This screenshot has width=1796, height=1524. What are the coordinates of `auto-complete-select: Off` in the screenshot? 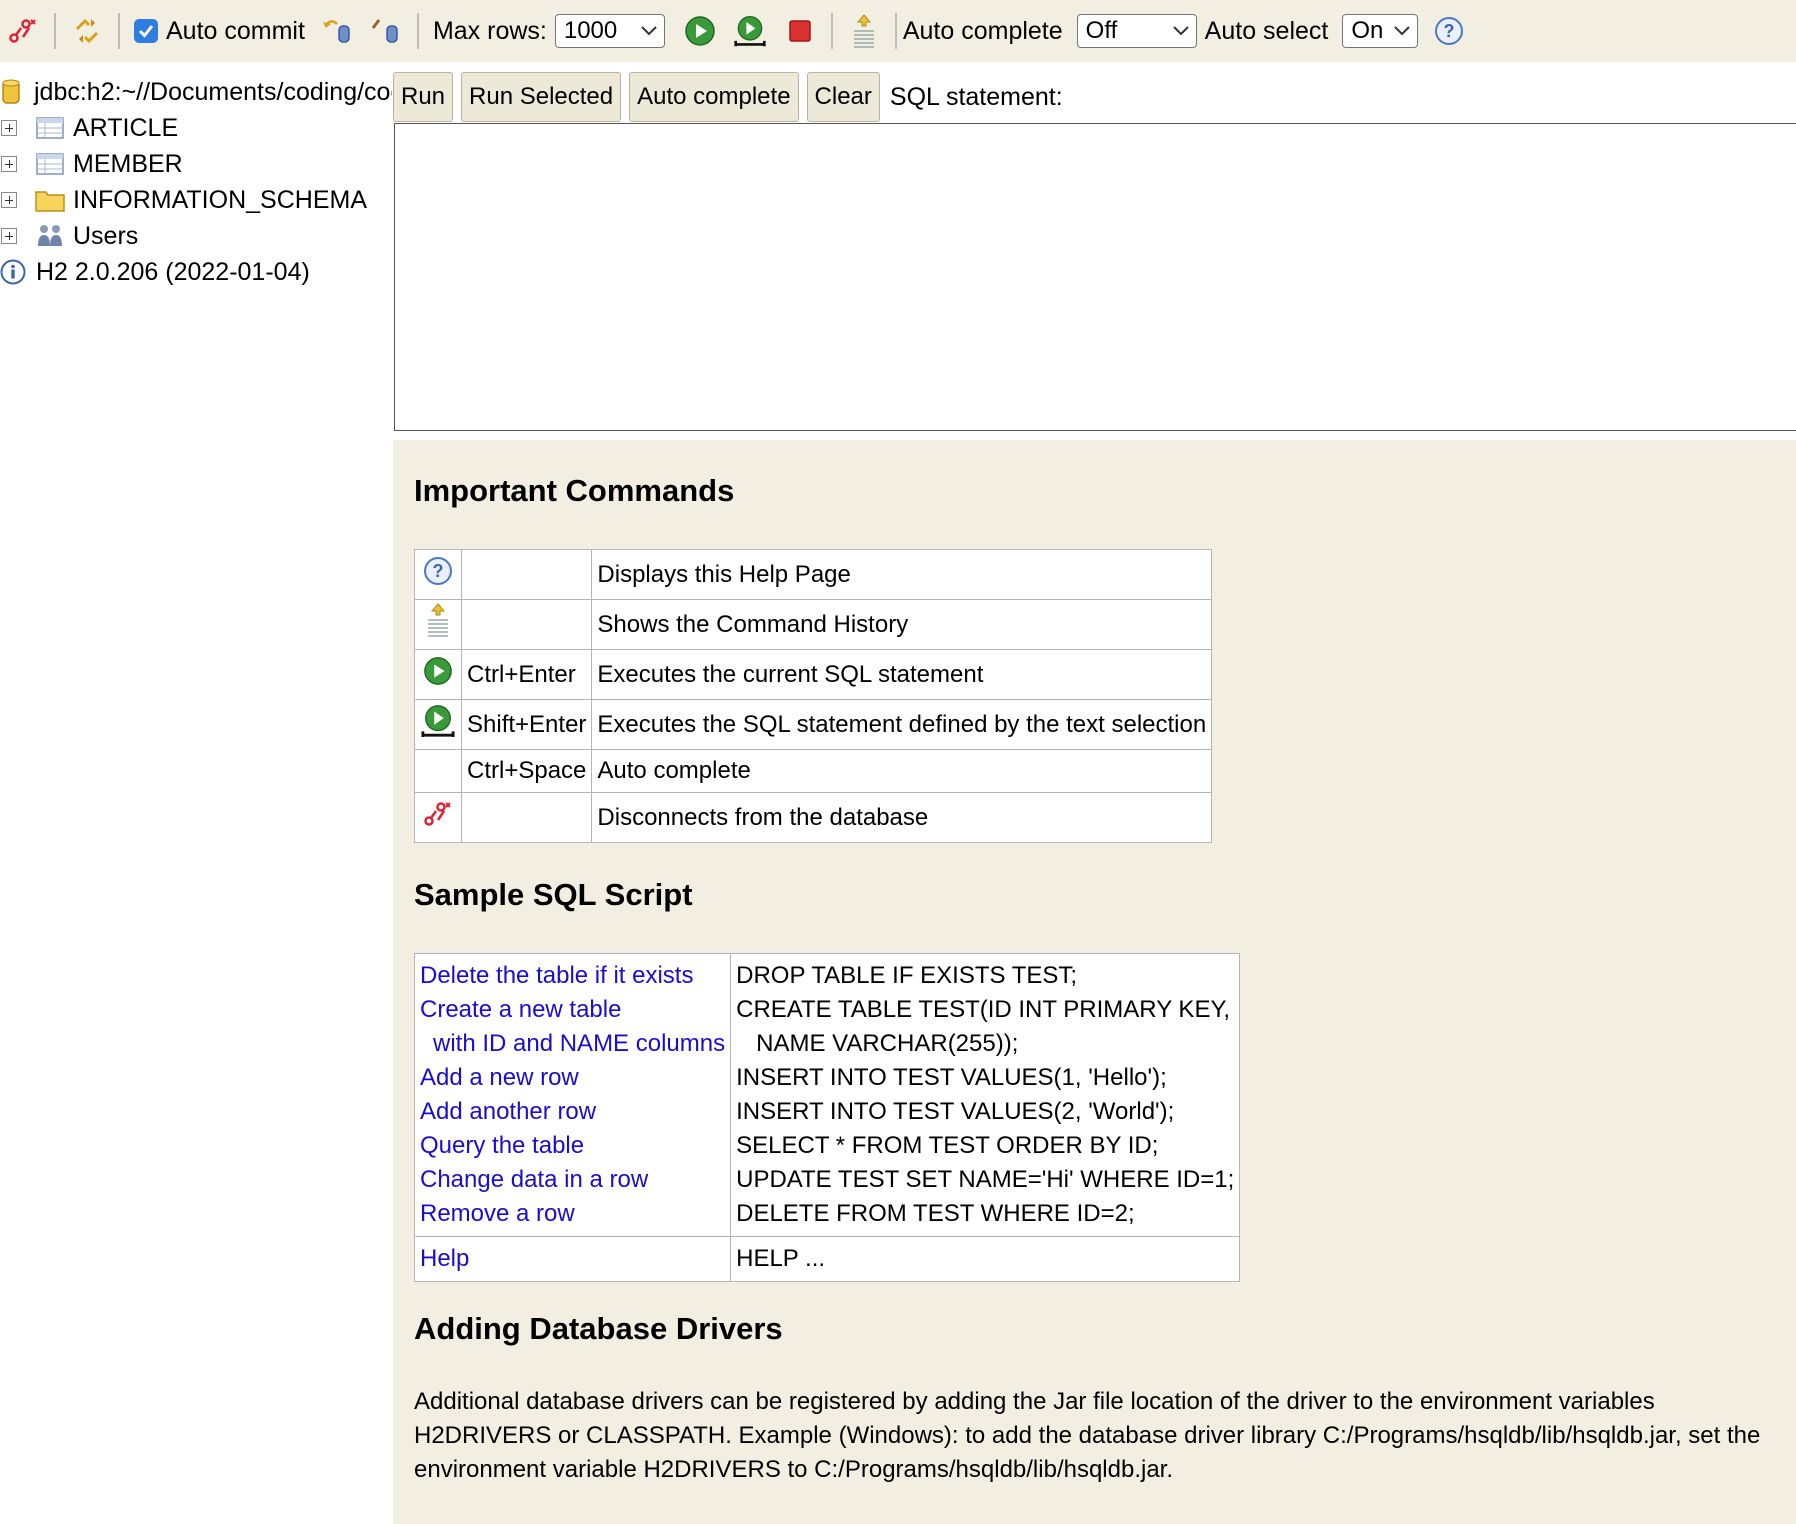 It's located at (1136, 31).